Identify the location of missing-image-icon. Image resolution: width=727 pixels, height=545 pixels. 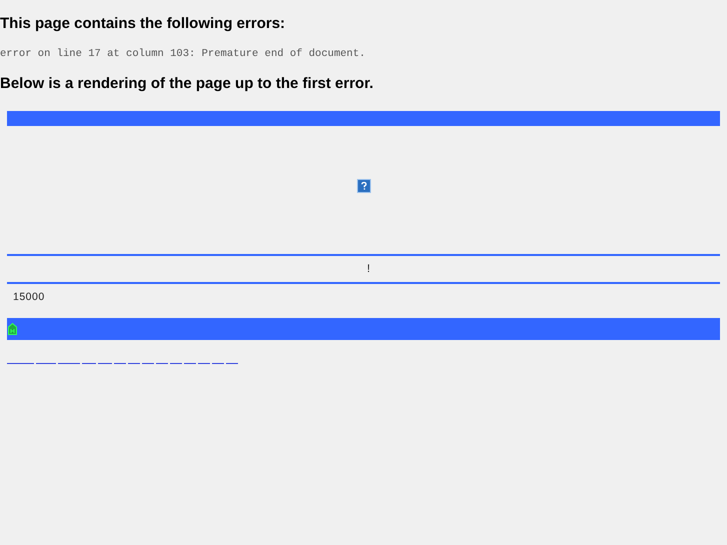
(363, 186).